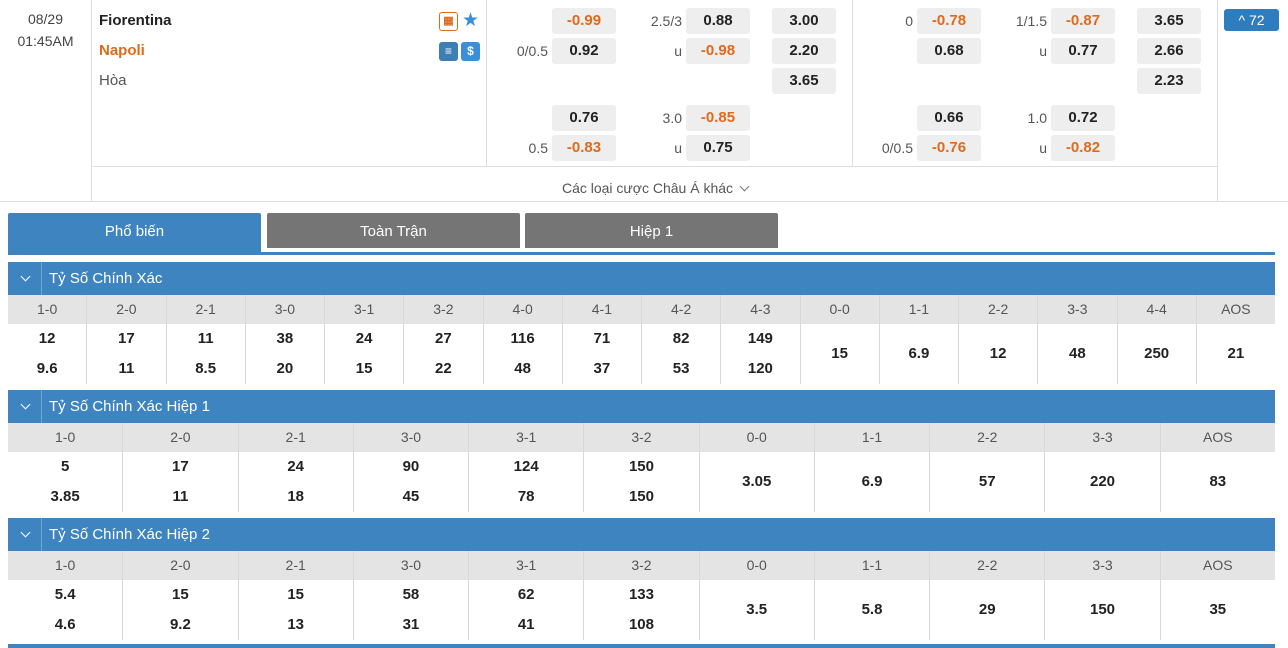  I want to click on fh-alt-under-odds: -0.82, so click(1083, 148).